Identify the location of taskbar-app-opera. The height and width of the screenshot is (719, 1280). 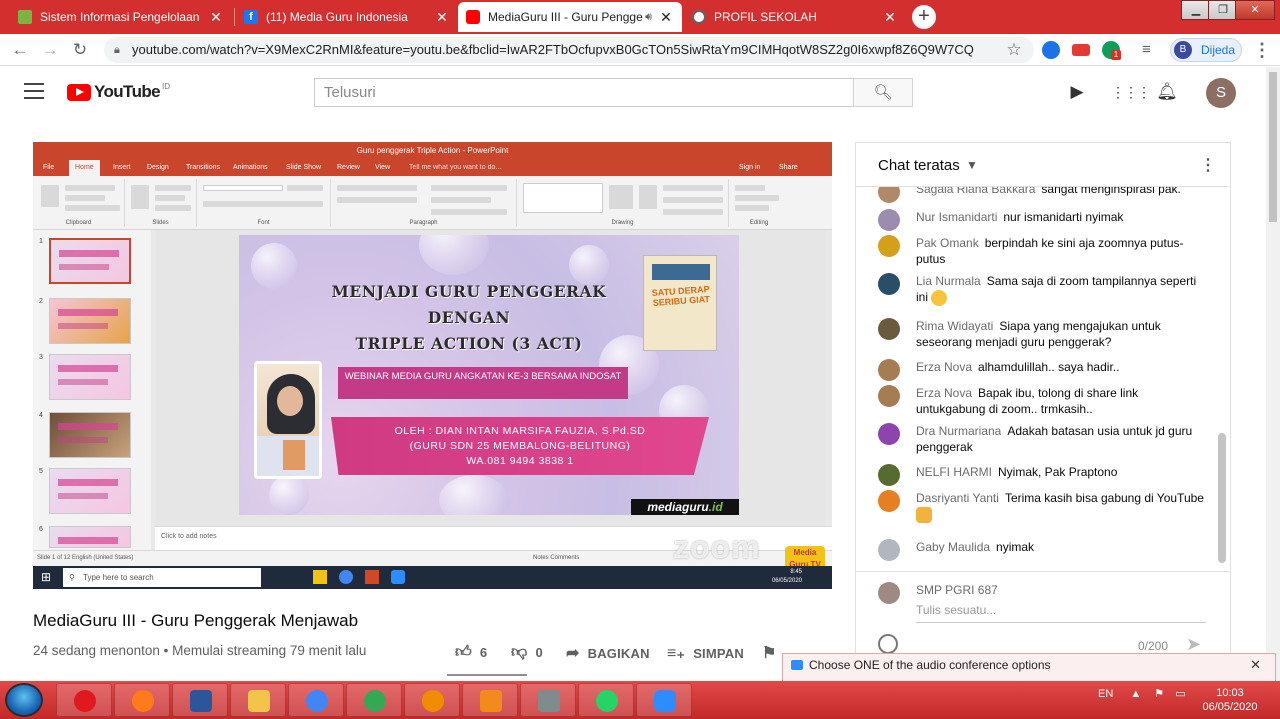
(84, 700).